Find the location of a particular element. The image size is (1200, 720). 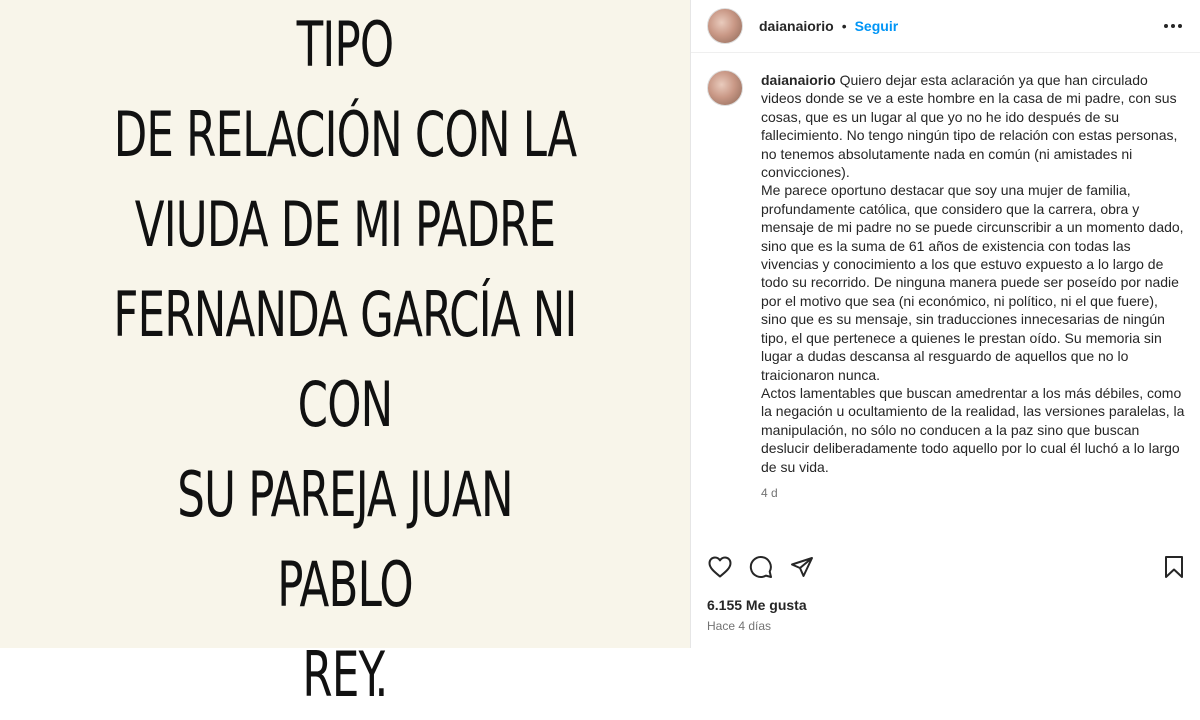

comment-icon is located at coordinates (761, 567).